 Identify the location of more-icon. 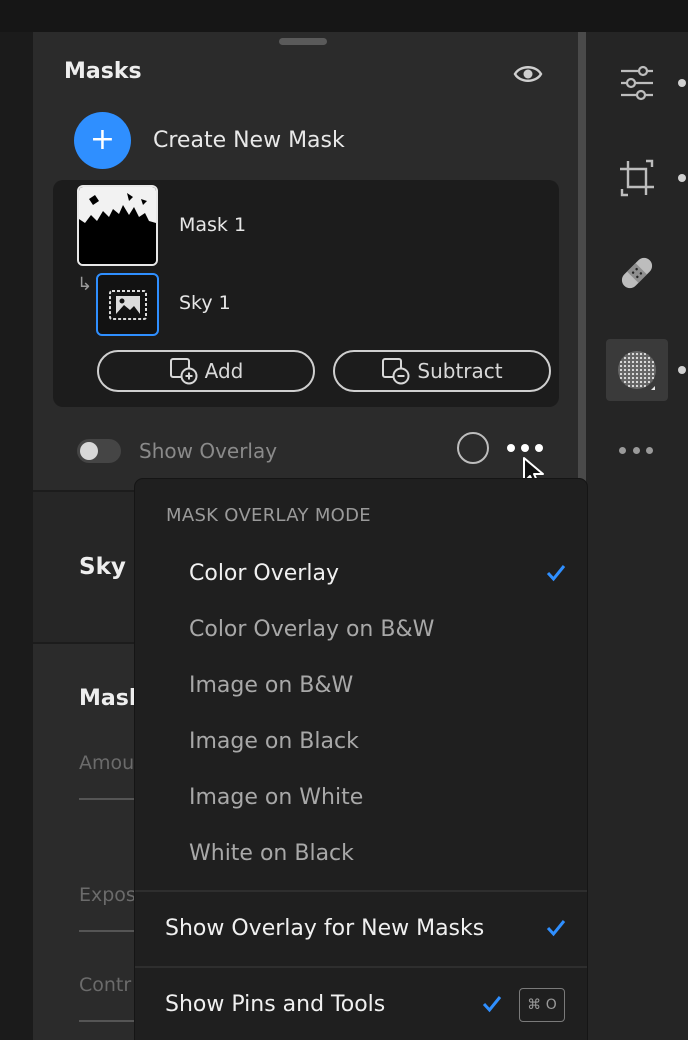
(622, 450).